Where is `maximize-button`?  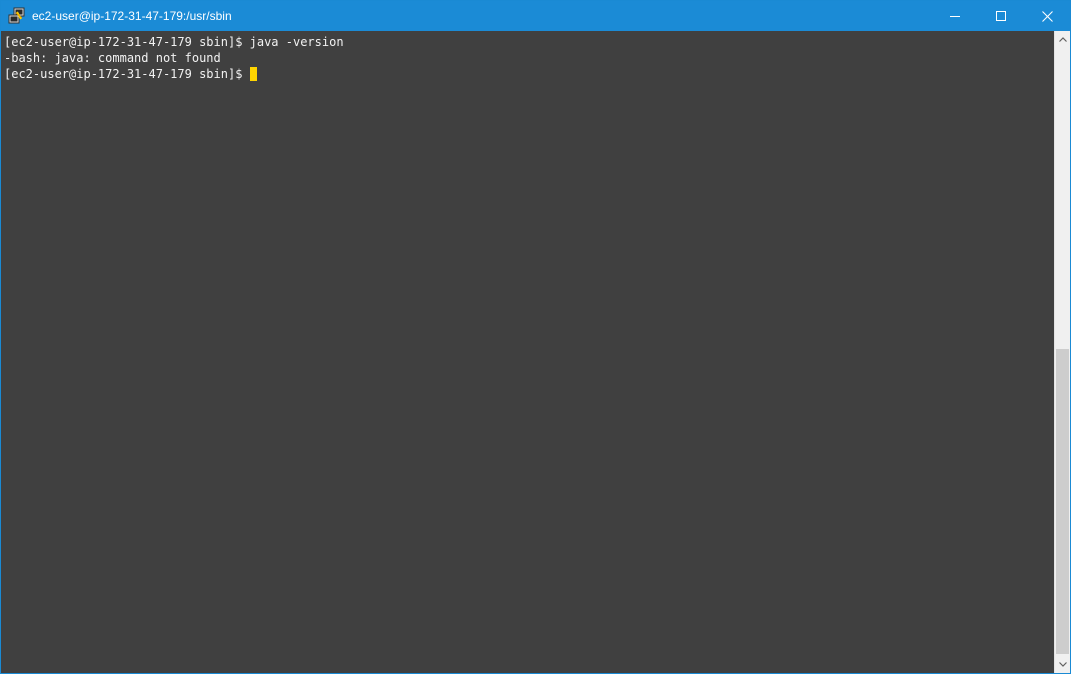
maximize-button is located at coordinates (1001, 16).